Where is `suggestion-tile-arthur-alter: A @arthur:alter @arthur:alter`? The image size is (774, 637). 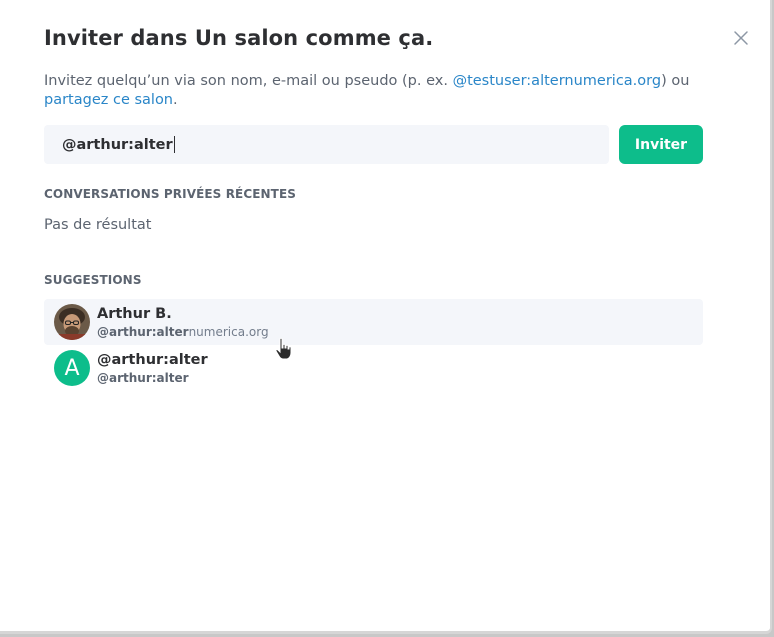
suggestion-tile-arthur-alter: A @arthur:alter @arthur:alter is located at coordinates (373, 368).